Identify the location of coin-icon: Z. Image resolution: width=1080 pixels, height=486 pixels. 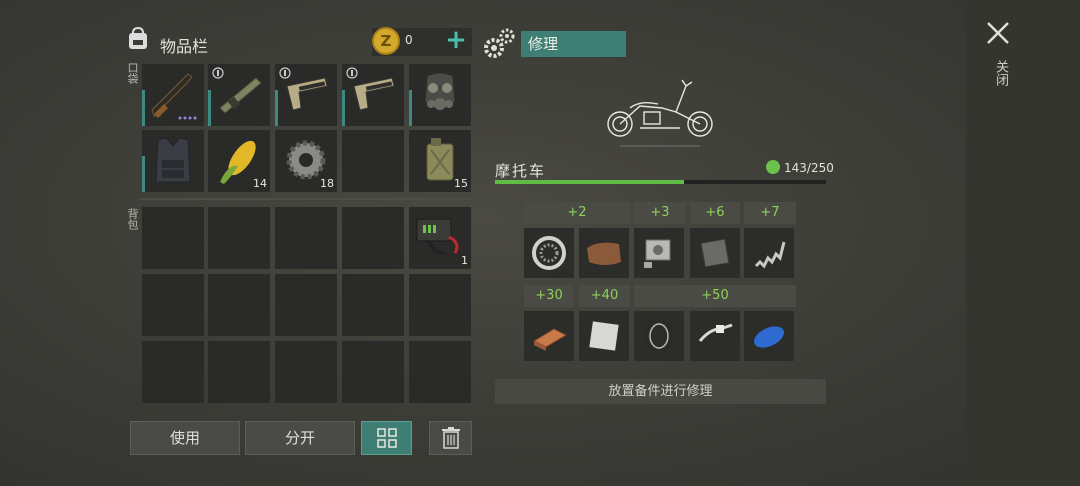
(386, 41).